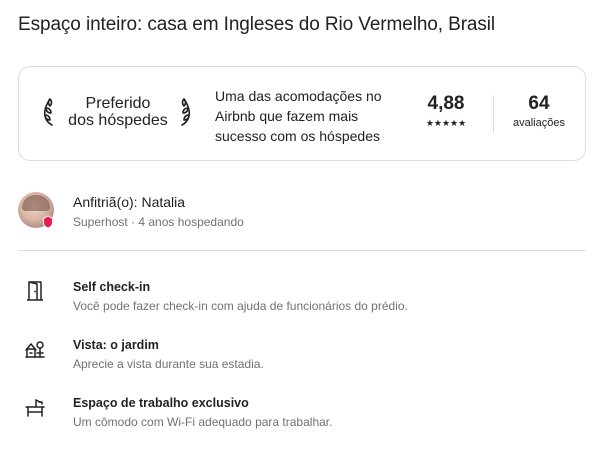  Describe the element at coordinates (48, 112) in the screenshot. I see `laurel-left-icon` at that location.